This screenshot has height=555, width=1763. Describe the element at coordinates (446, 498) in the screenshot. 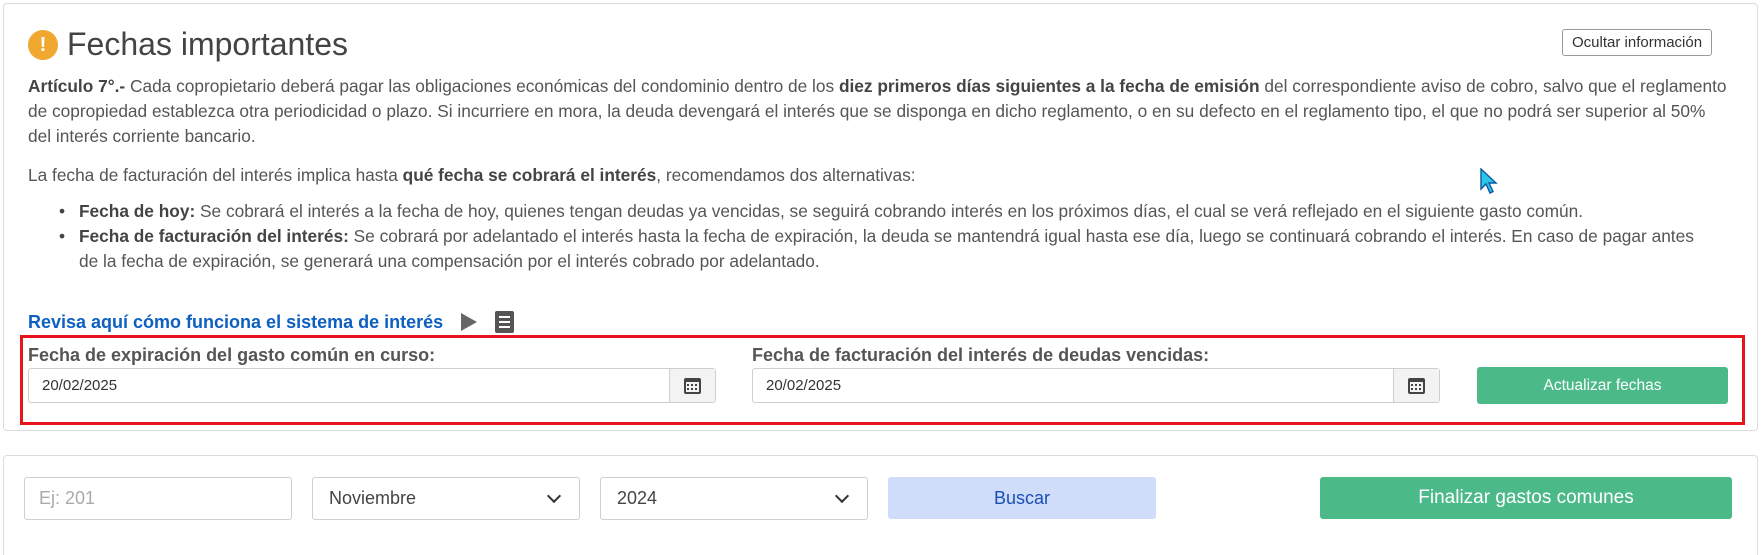

I see `month-select: Noviembre` at that location.